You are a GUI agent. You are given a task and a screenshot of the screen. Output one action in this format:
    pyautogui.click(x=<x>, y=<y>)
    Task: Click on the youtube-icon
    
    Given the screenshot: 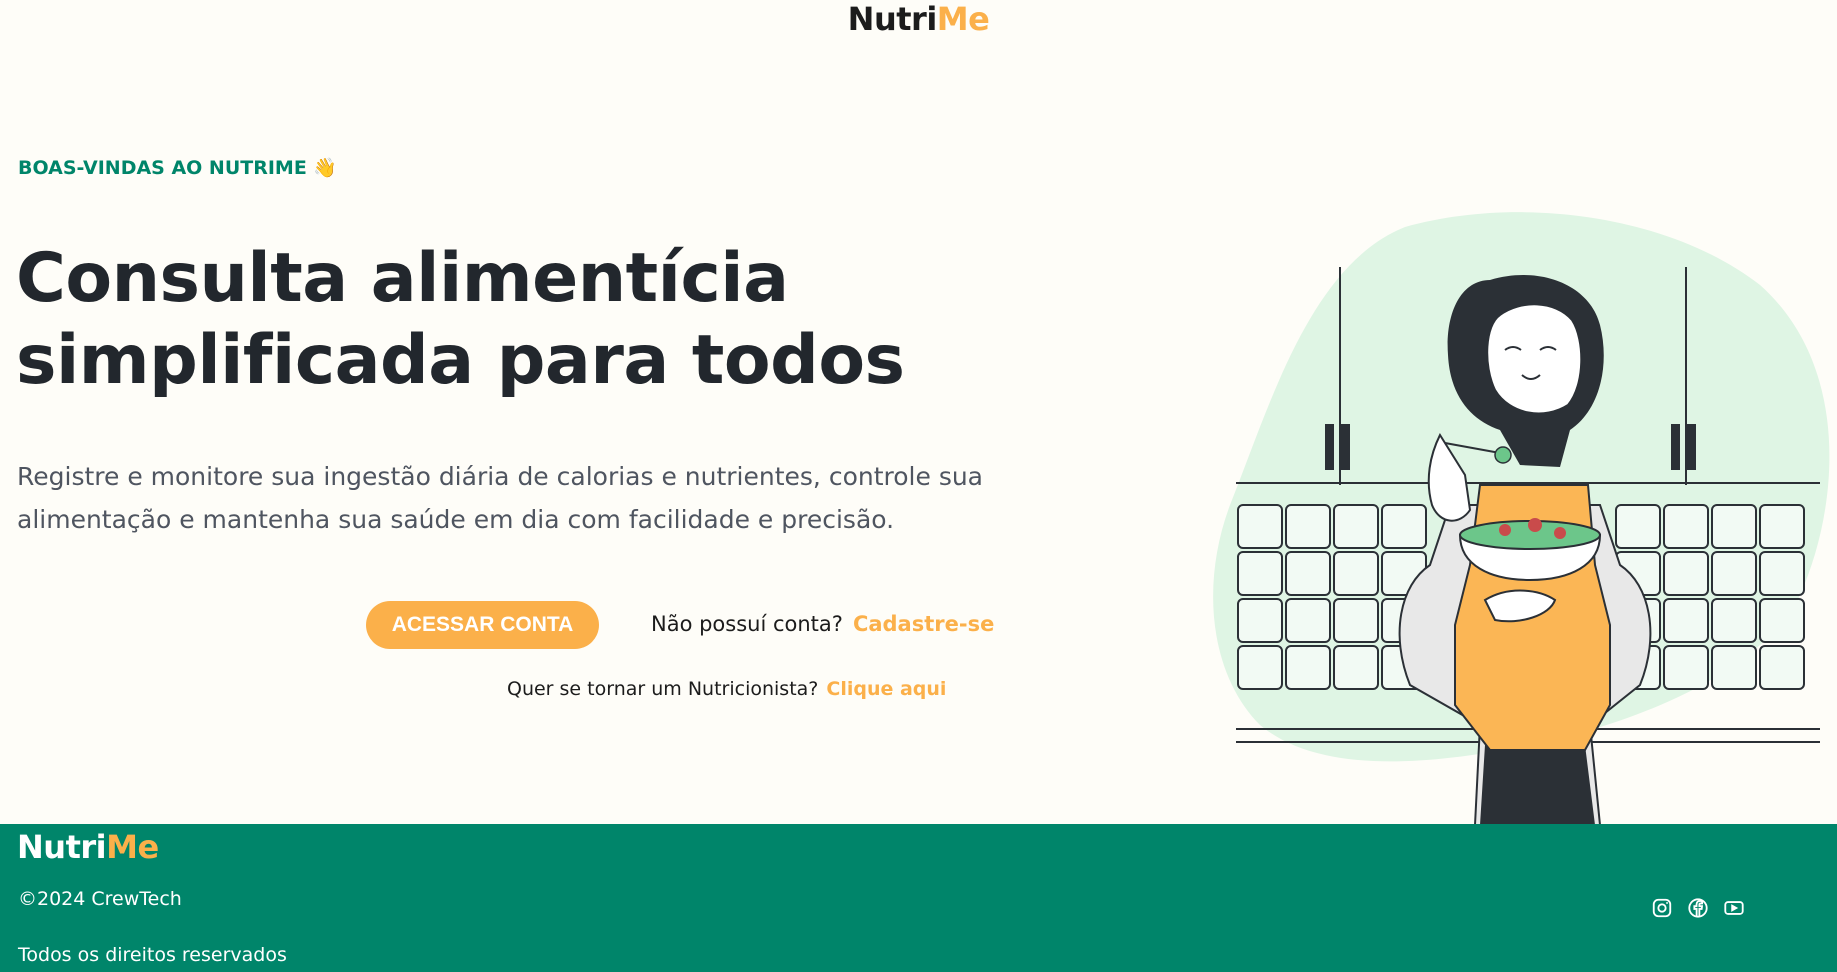 What is the action you would take?
    pyautogui.click(x=1734, y=908)
    